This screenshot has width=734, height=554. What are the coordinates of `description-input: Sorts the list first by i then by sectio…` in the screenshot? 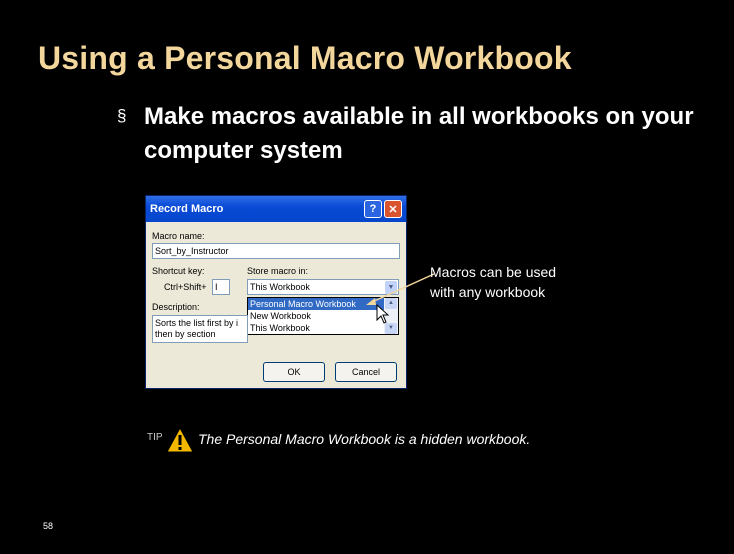 It's located at (200, 329).